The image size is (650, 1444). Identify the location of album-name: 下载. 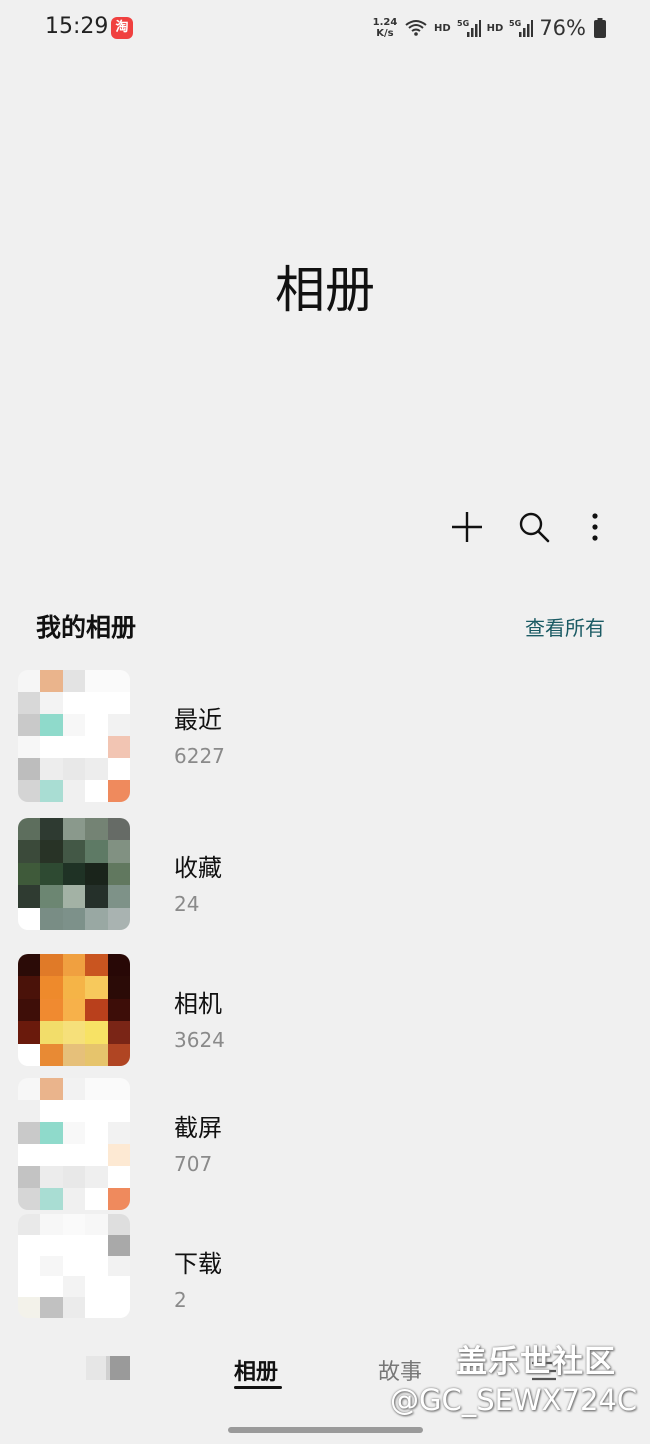
(198, 1264).